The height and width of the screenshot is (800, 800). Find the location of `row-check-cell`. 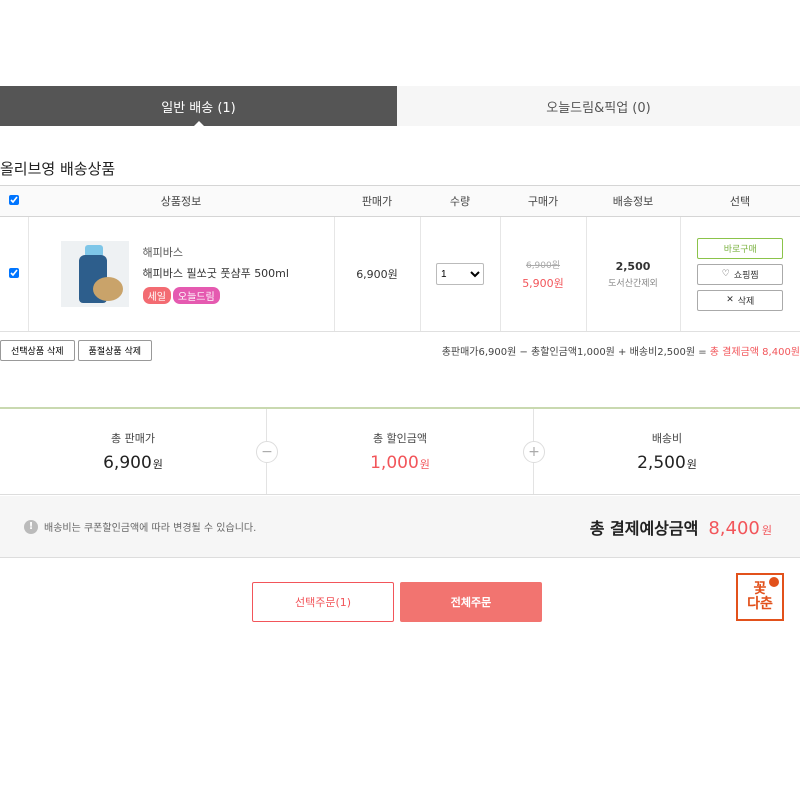

row-check-cell is located at coordinates (14, 274).